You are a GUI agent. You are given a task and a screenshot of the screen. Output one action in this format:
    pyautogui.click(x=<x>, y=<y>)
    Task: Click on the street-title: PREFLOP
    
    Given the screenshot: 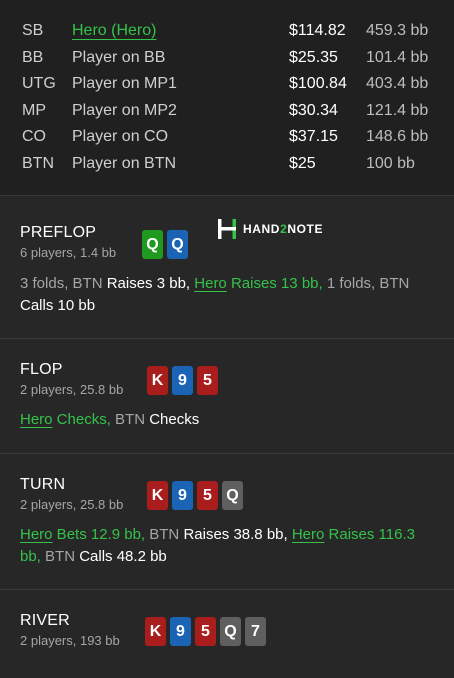 What is the action you would take?
    pyautogui.click(x=58, y=232)
    